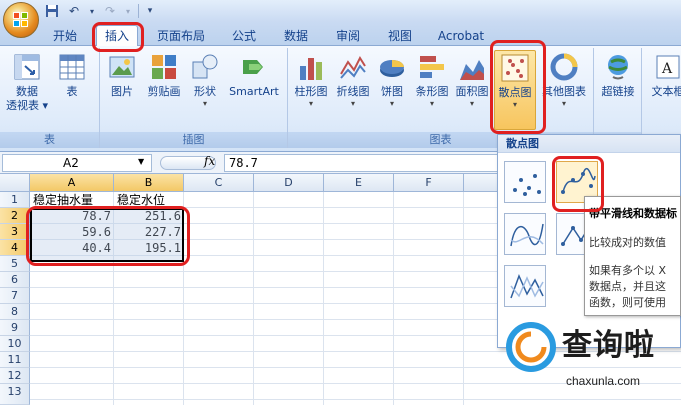  I want to click on picture-icon, so click(122, 67).